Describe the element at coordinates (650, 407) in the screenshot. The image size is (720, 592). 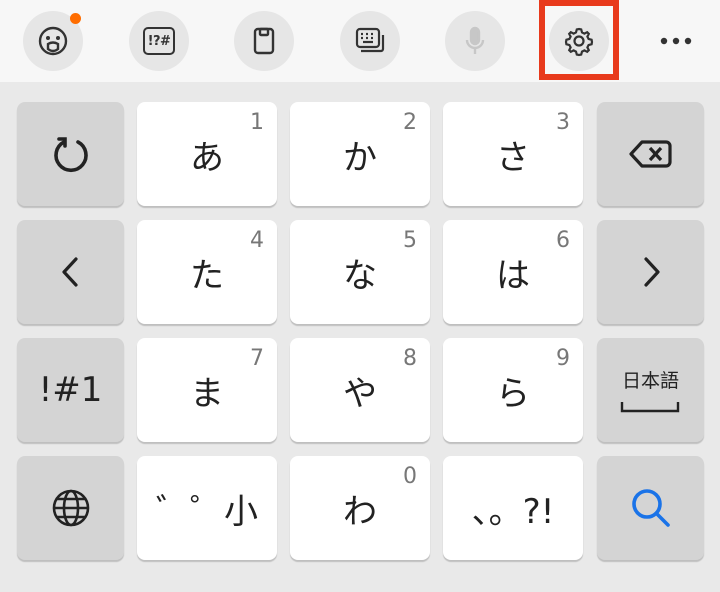
I see `space-bar-icon` at that location.